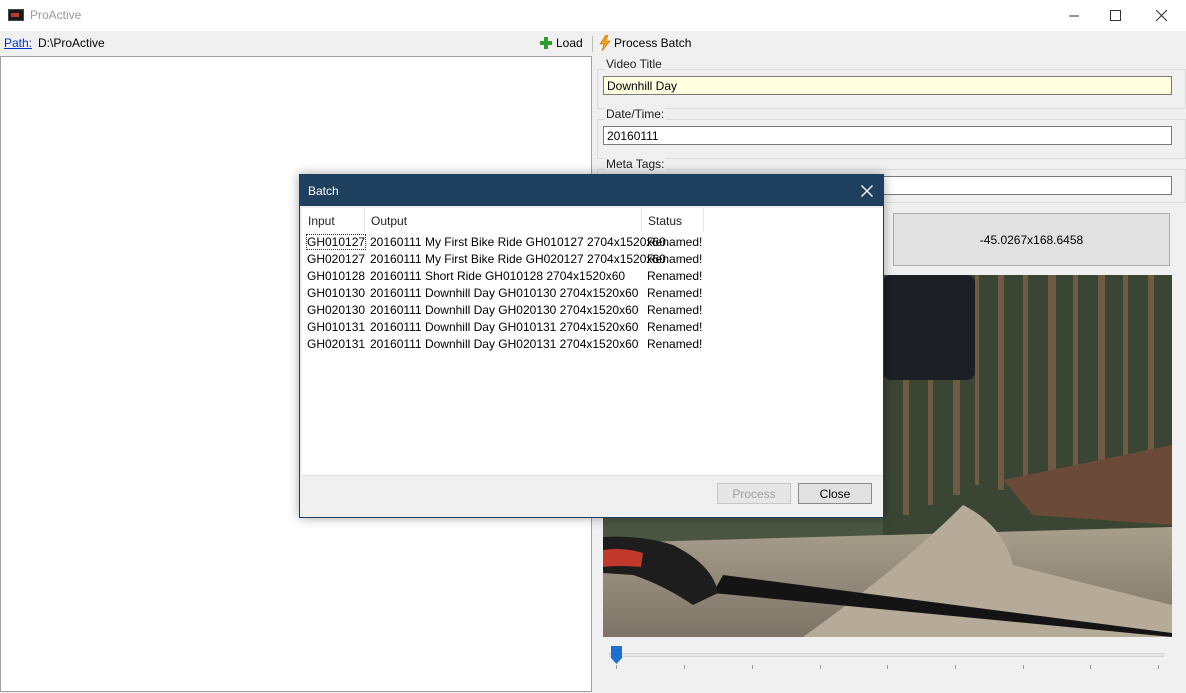  What do you see at coordinates (867, 190) in the screenshot?
I see `dialog-close-icon` at bounding box center [867, 190].